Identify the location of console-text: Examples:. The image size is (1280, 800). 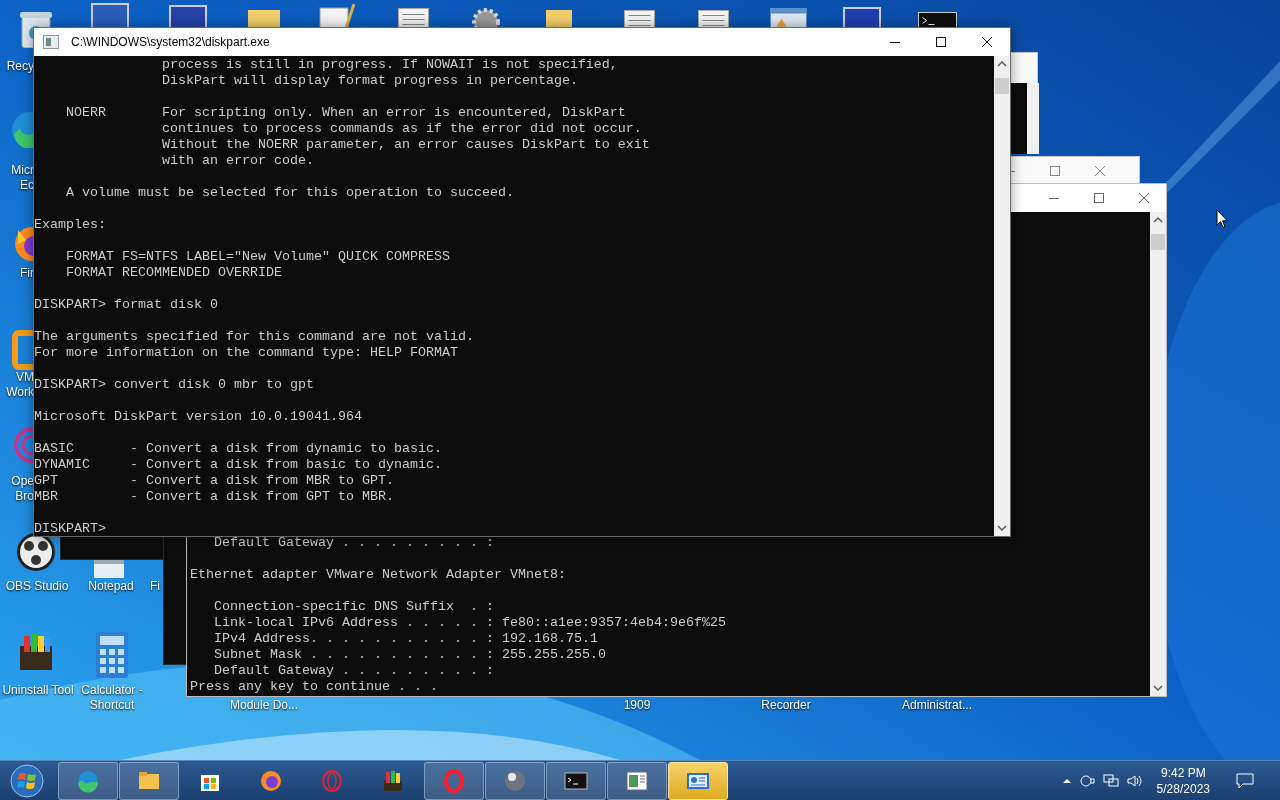
(70, 225).